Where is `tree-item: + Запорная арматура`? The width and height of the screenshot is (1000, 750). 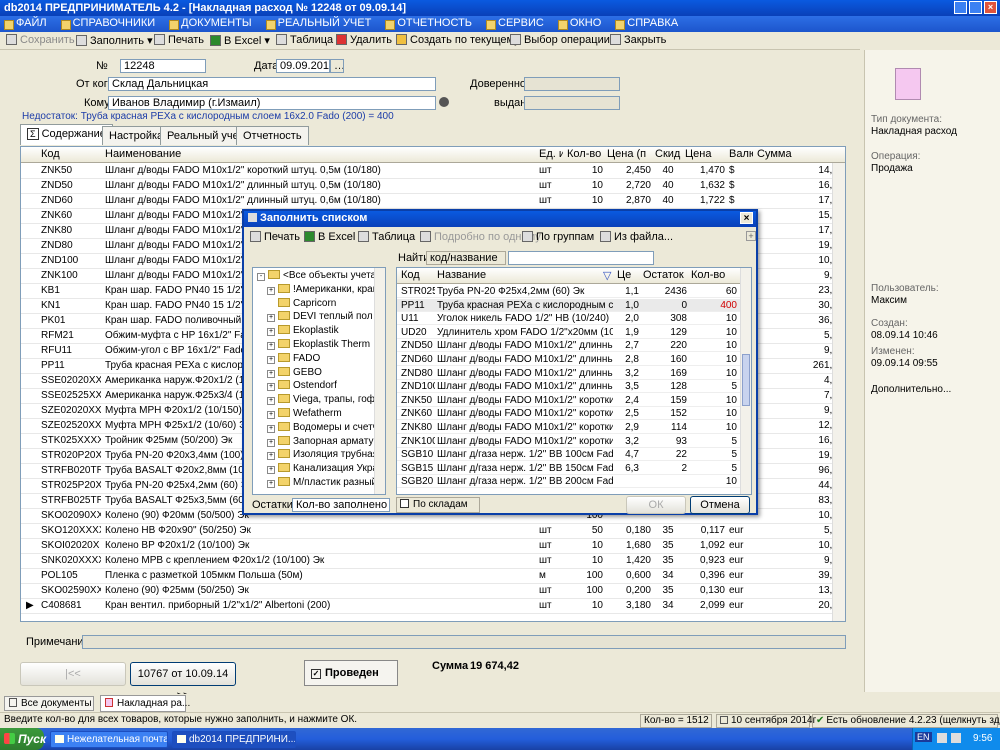
tree-item: + Запорная арматура is located at coordinates (325, 441).